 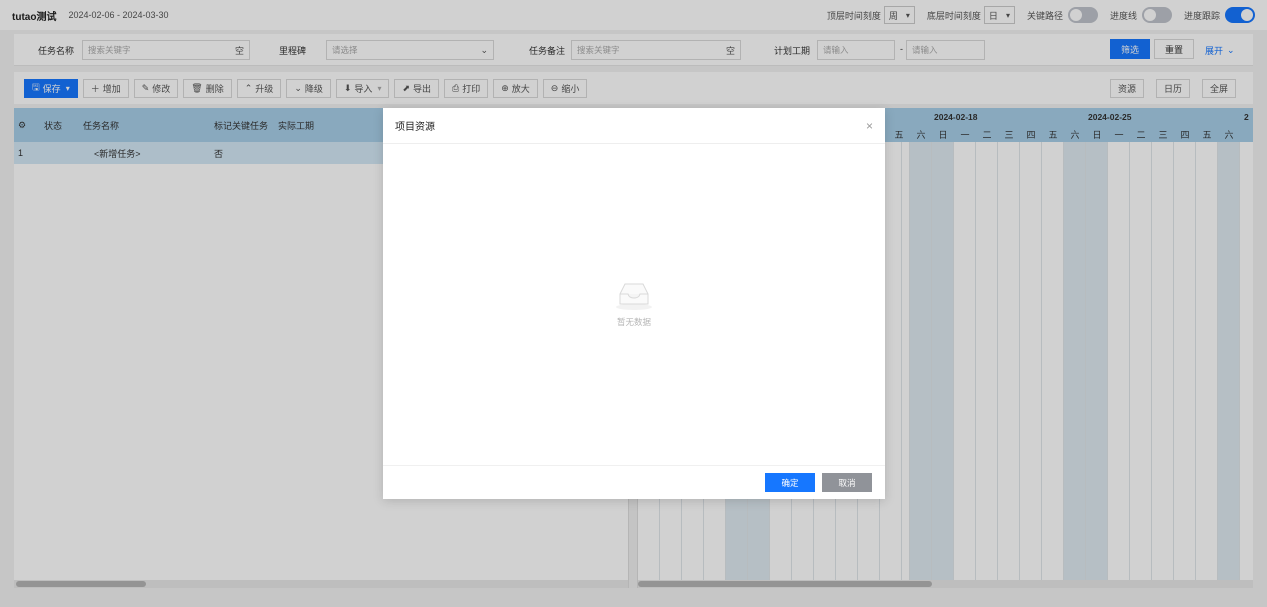 I want to click on dialog-title: 项目资源, so click(x=415, y=127).